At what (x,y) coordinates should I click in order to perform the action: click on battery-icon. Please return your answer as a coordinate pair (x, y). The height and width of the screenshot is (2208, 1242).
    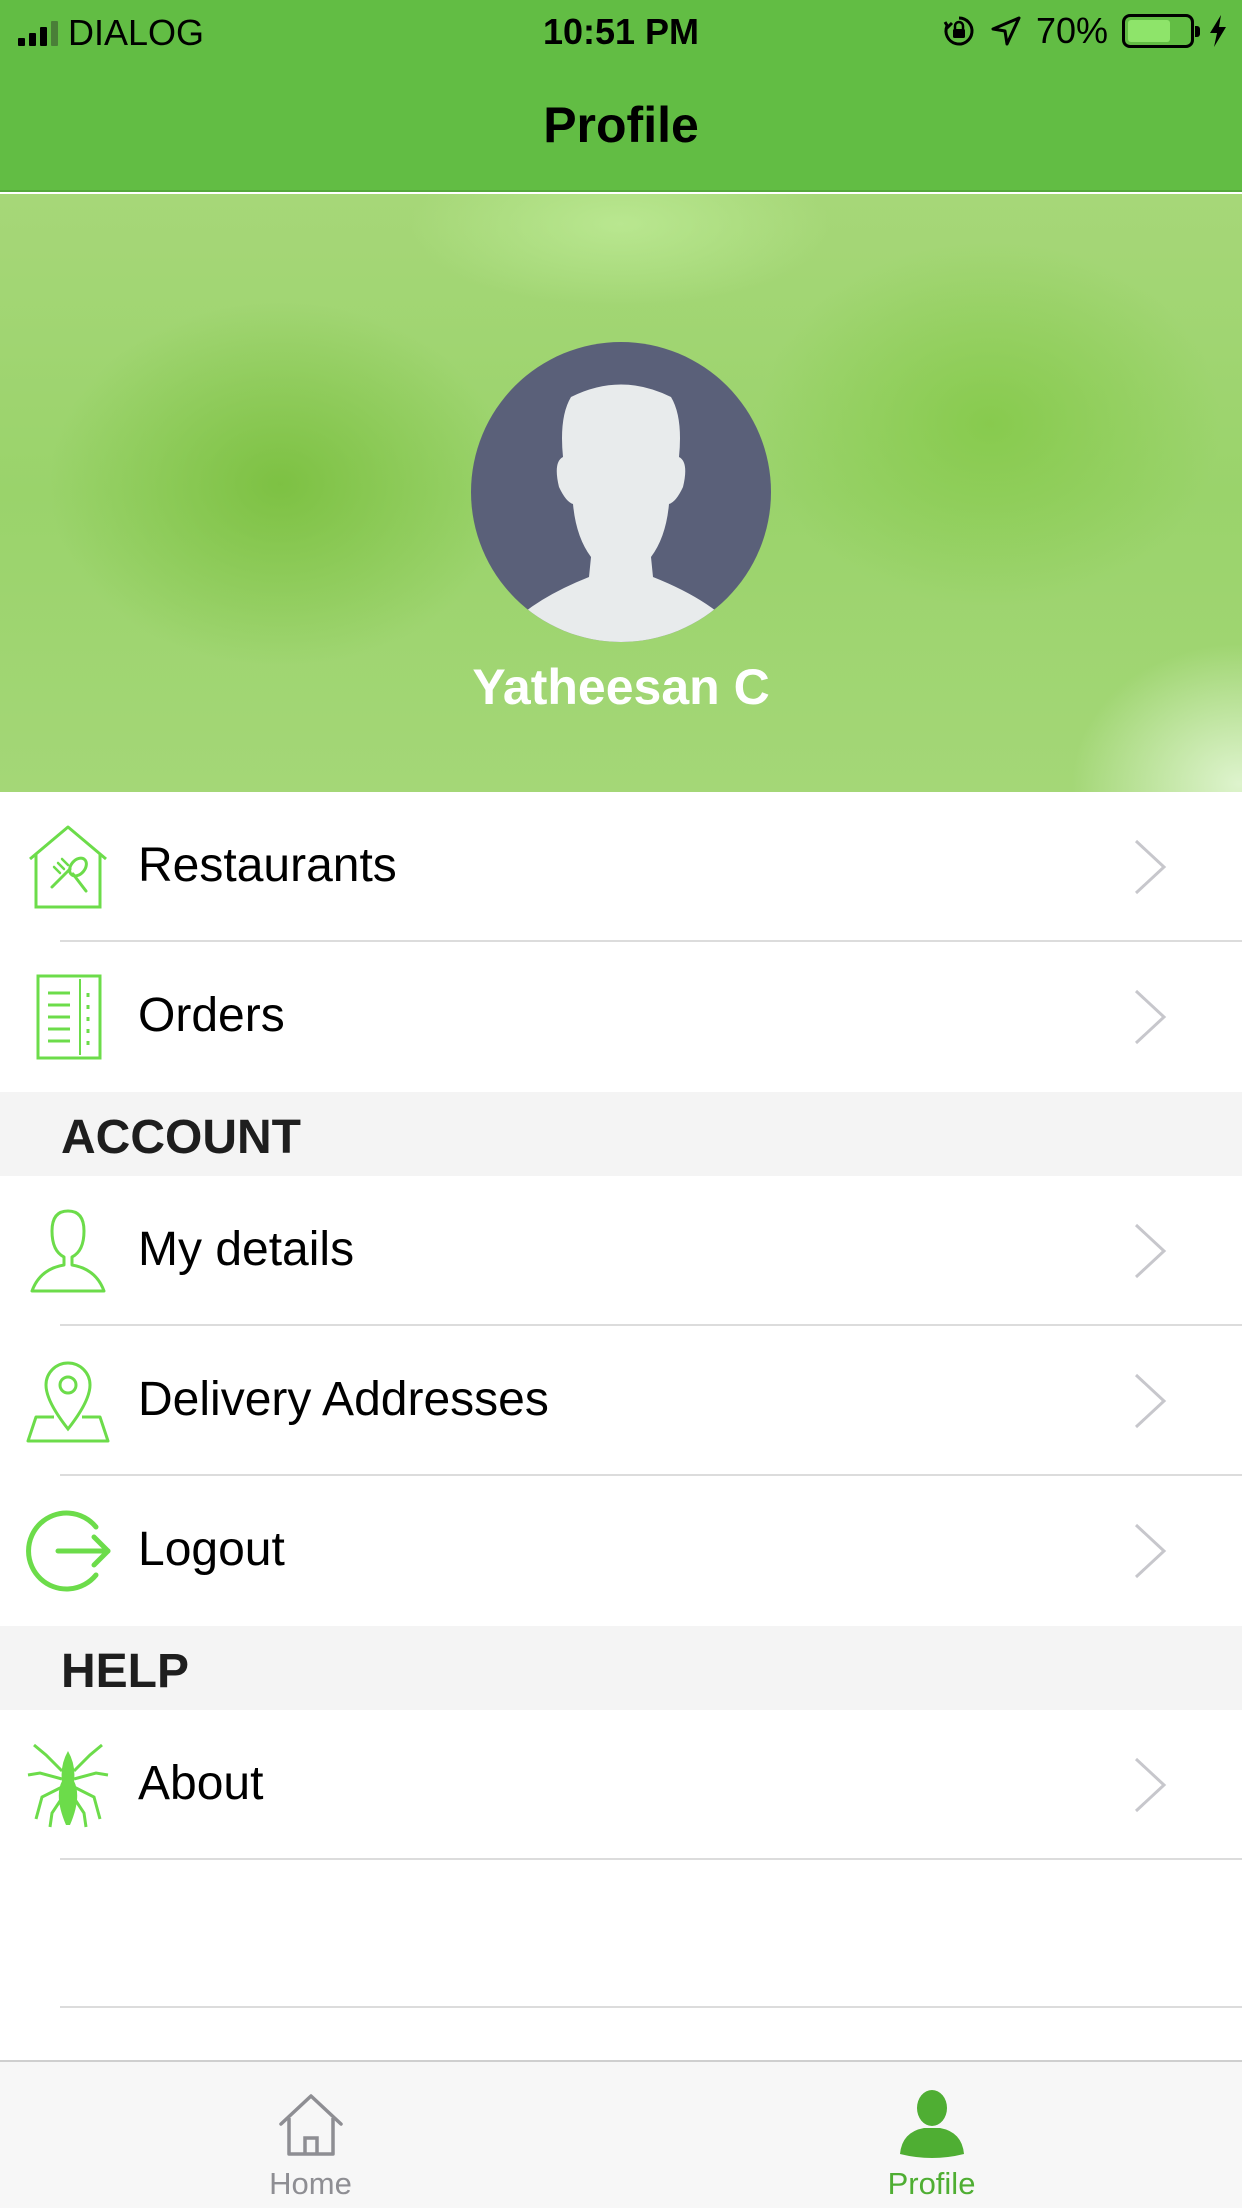
    Looking at the image, I should click on (1161, 31).